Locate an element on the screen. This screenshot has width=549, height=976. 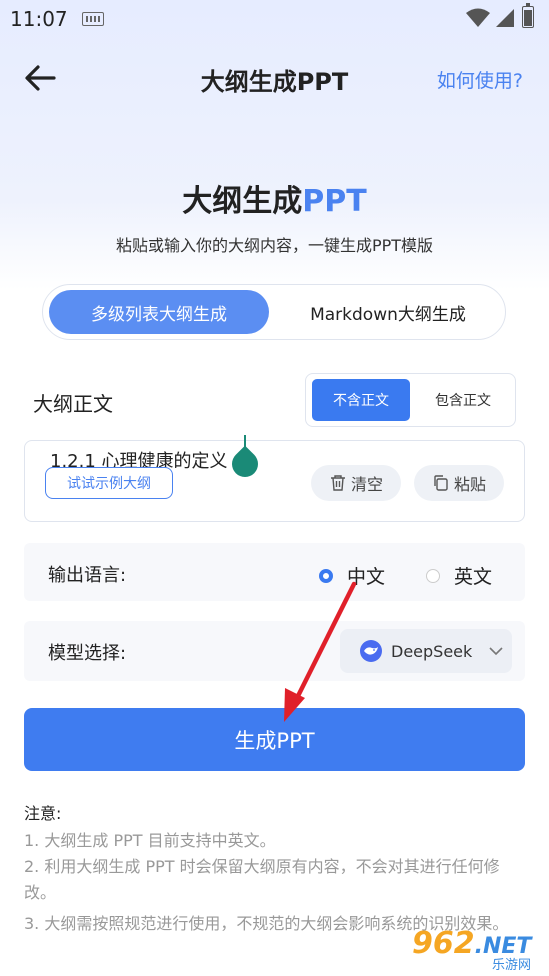
body-text-toggle: 不含正文 包含正文 is located at coordinates (410, 400).